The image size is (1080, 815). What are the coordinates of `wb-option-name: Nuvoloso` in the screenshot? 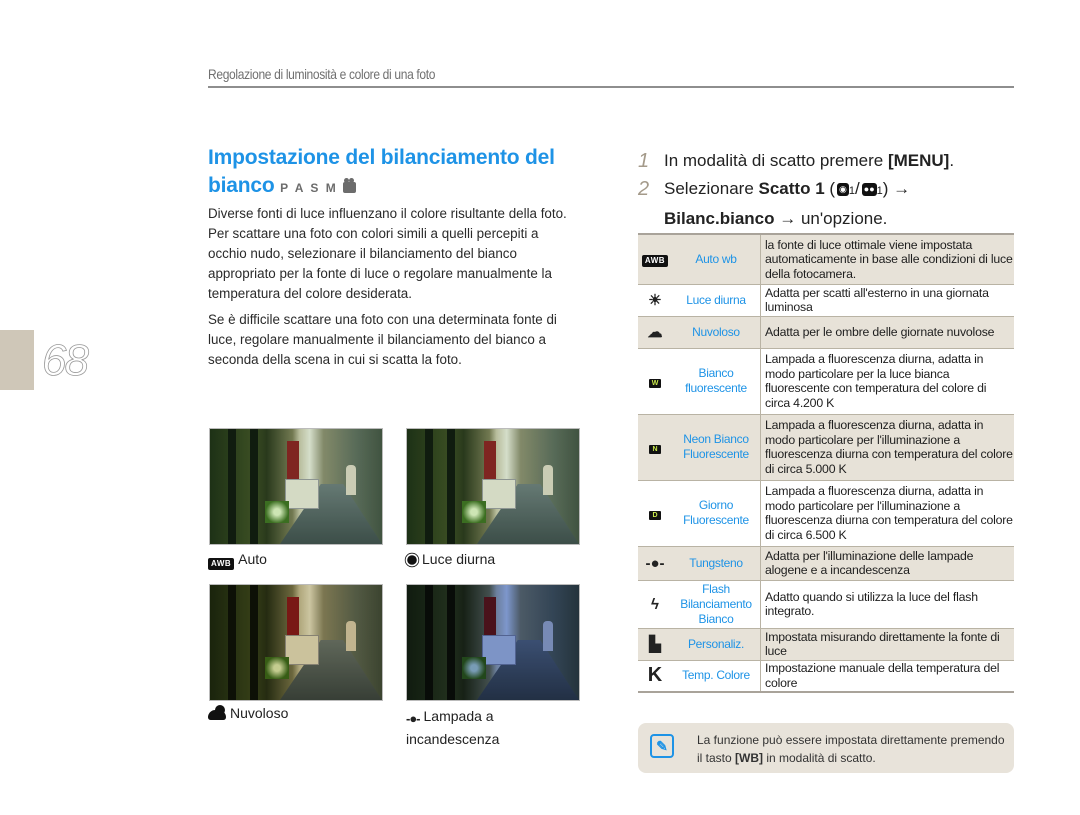 It's located at (716, 331).